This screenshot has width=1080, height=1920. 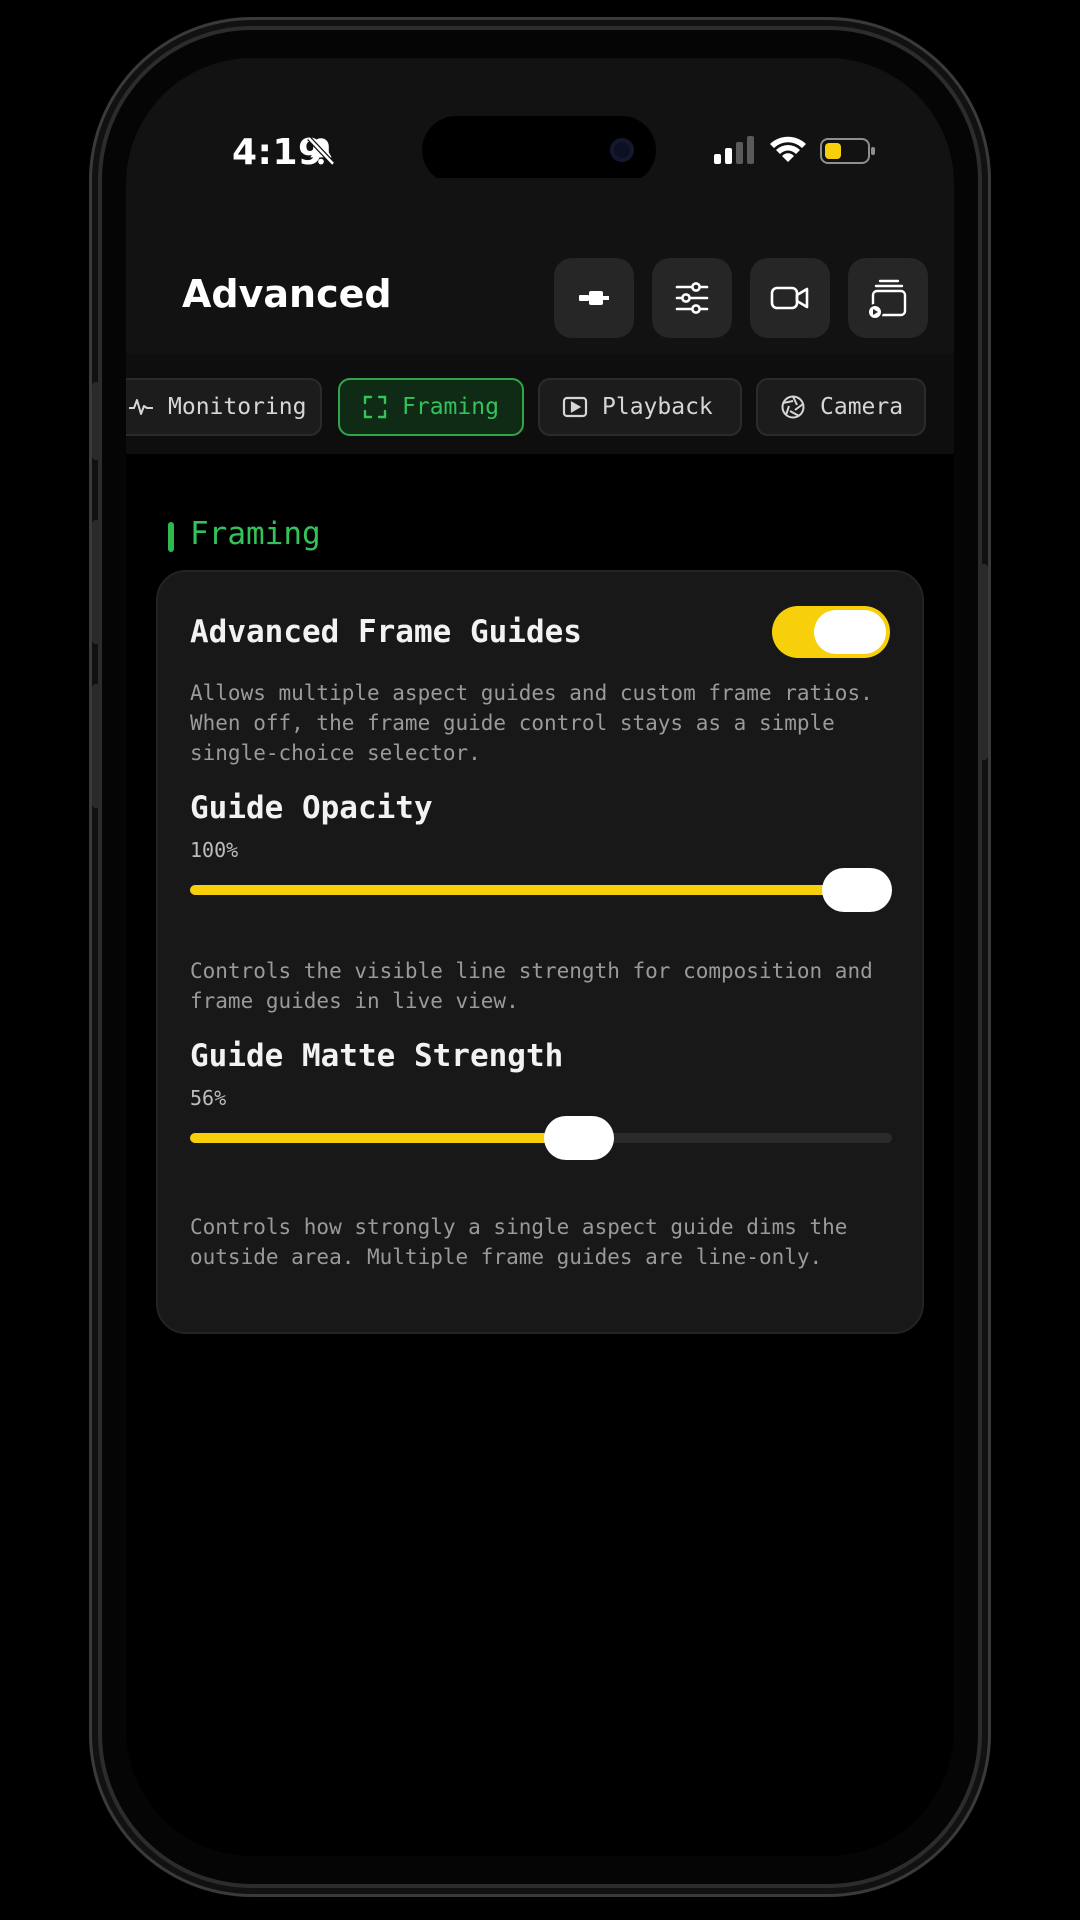 What do you see at coordinates (450, 407) in the screenshot?
I see `tab-label: Framing` at bounding box center [450, 407].